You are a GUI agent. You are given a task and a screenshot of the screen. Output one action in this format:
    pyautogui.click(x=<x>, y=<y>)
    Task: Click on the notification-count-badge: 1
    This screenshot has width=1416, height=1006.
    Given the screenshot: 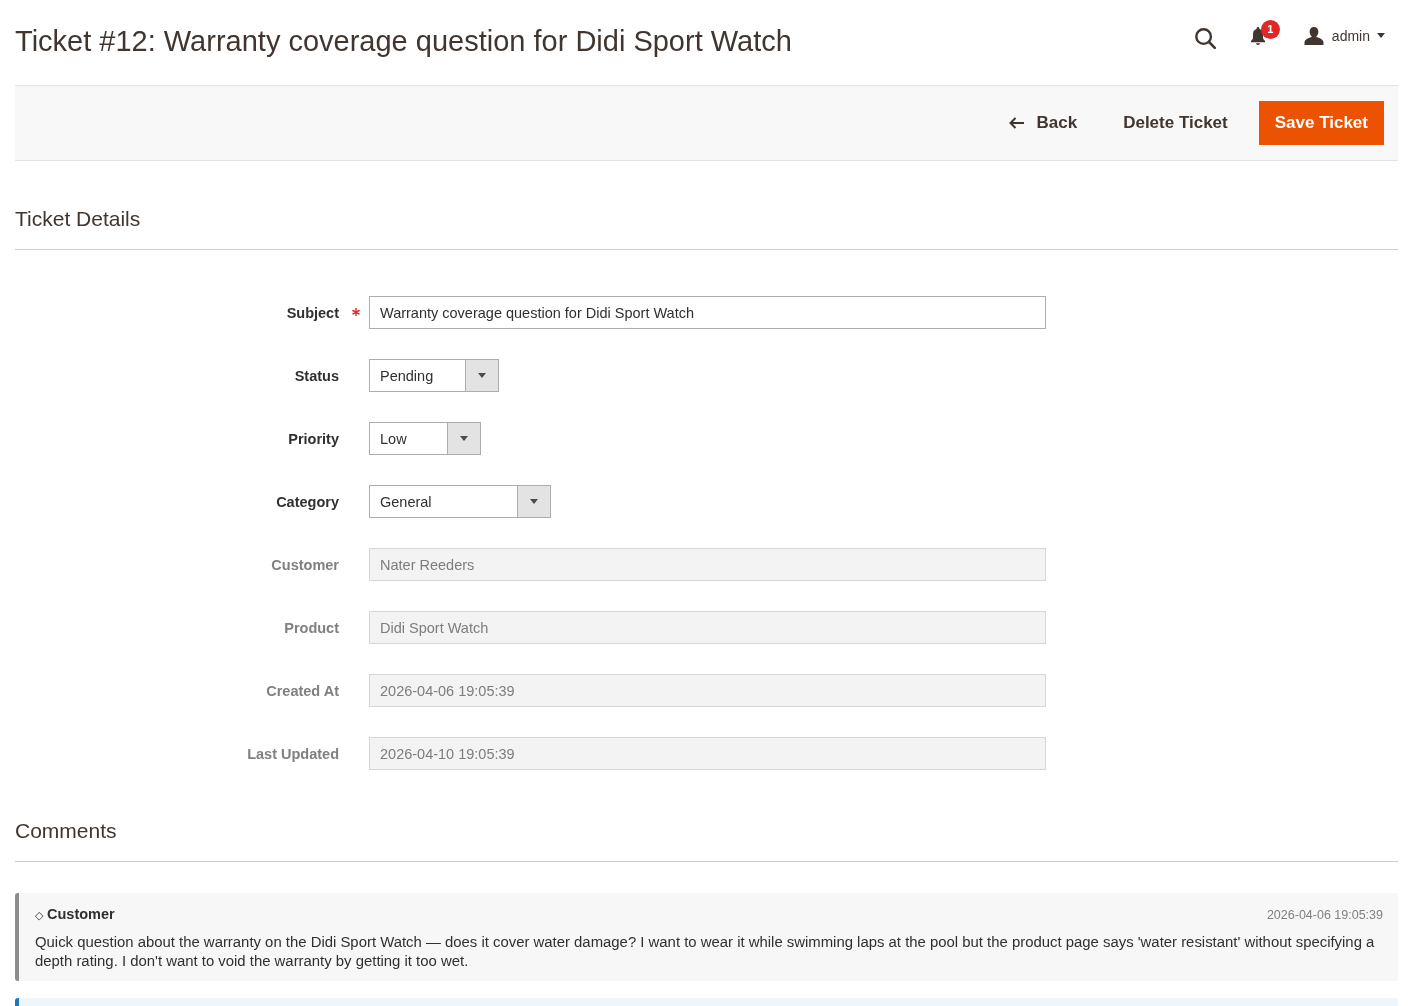 What is the action you would take?
    pyautogui.click(x=1270, y=29)
    